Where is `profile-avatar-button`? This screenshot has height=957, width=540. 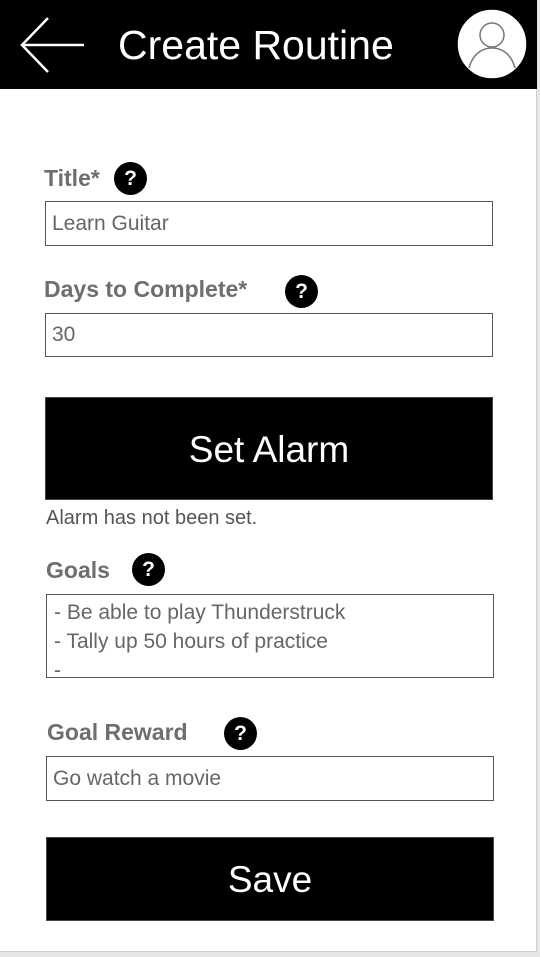 profile-avatar-button is located at coordinates (492, 44).